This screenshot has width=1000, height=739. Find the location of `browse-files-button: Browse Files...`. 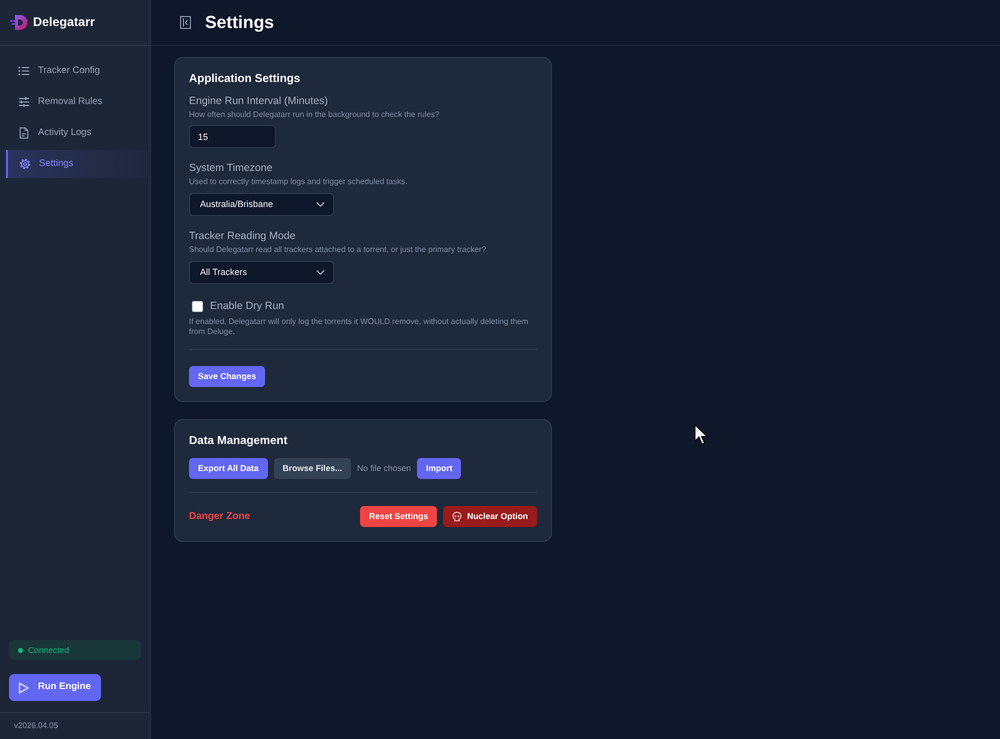

browse-files-button: Browse Files... is located at coordinates (313, 468).